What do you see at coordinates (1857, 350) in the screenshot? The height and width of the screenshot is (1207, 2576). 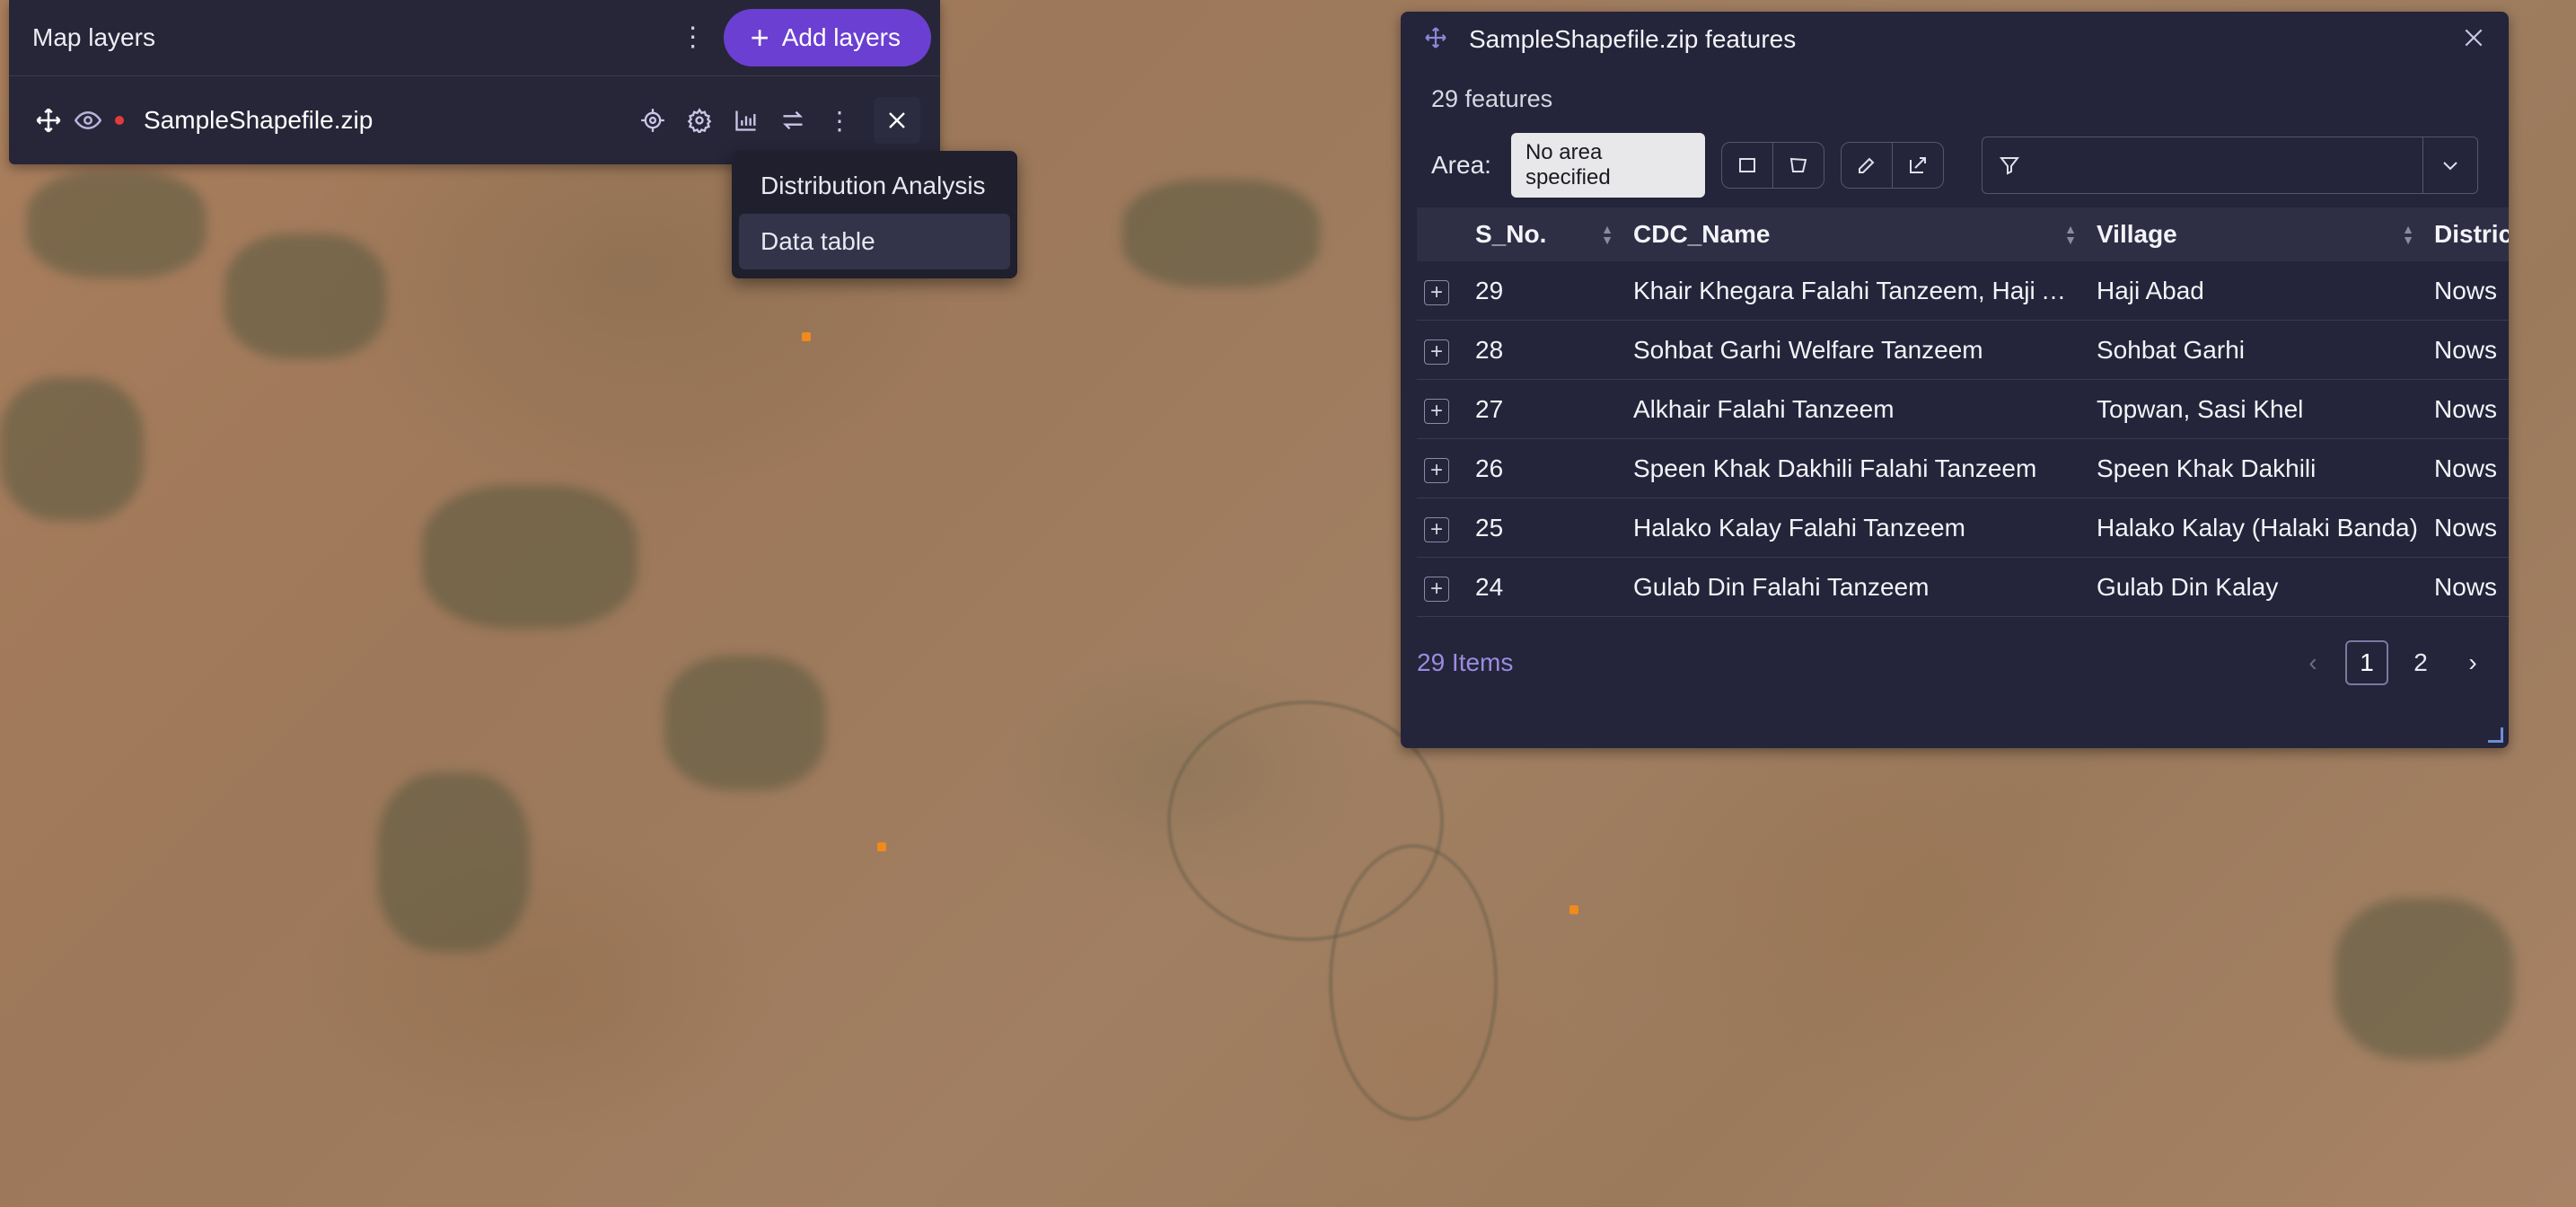 I see `cell-cdc-name: Sohbat Garhi Welfare Tanzeem` at bounding box center [1857, 350].